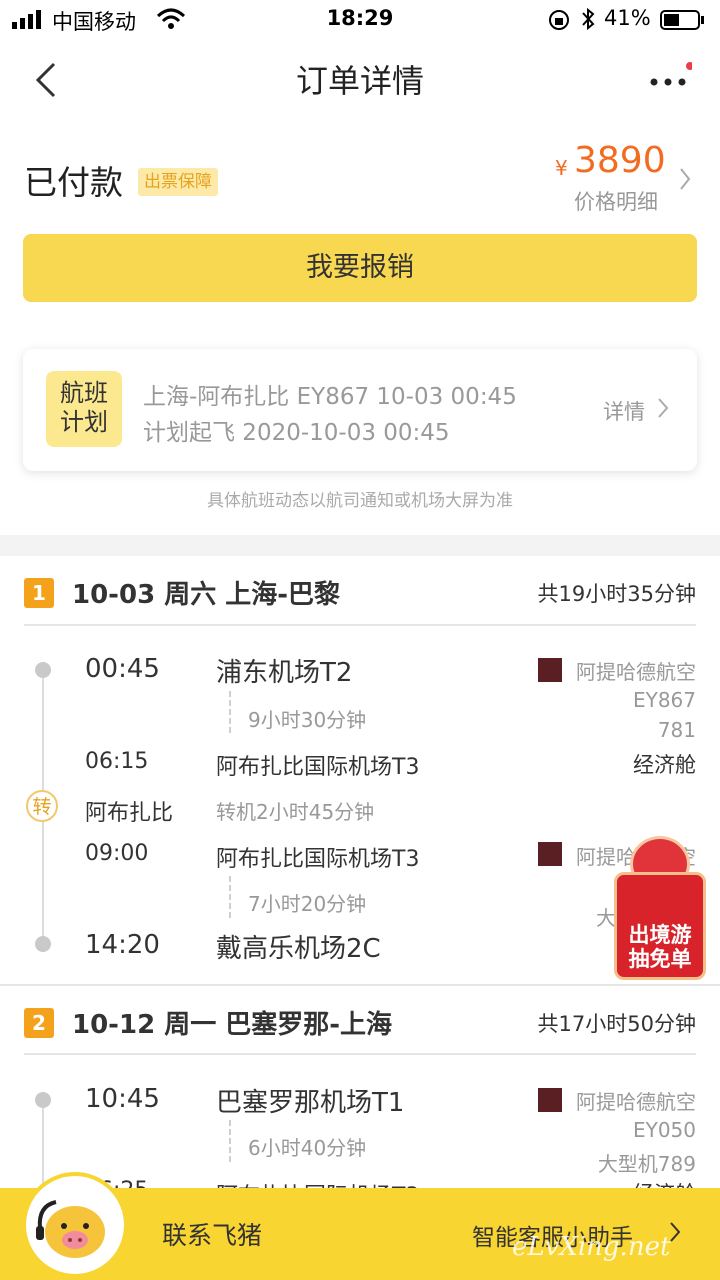  What do you see at coordinates (616, 1024) in the screenshot?
I see `segment-total-duration: 共17小时50分钟` at bounding box center [616, 1024].